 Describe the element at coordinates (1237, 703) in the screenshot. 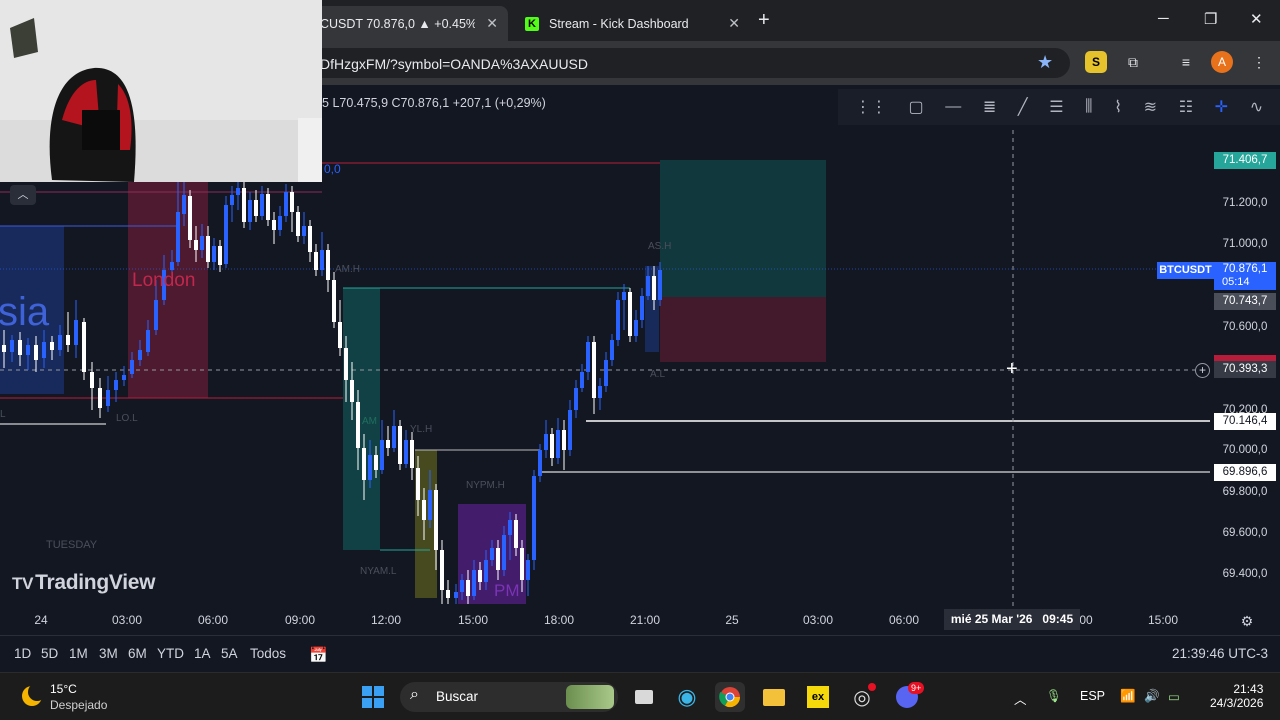

I see `system-date: 24/3/2026` at that location.